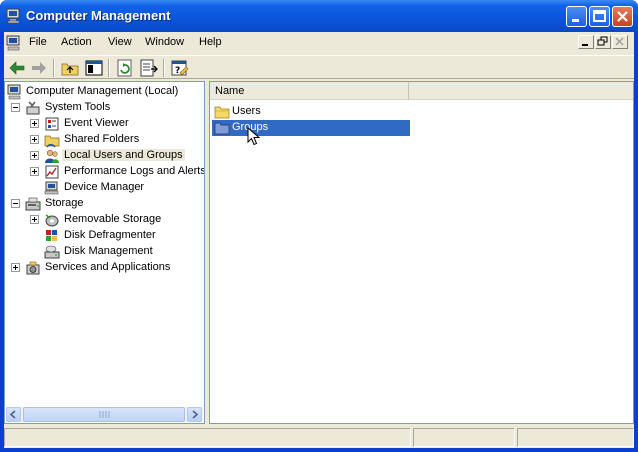 Image resolution: width=638 pixels, height=452 pixels. I want to click on tree-item-label: Device Manager, so click(104, 187).